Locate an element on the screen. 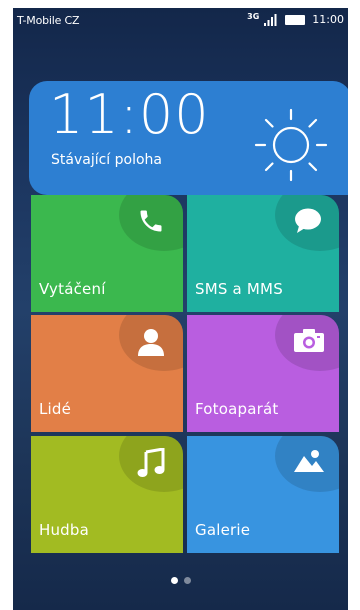 The image size is (360, 610). status-clock: 11:00 is located at coordinates (328, 19).